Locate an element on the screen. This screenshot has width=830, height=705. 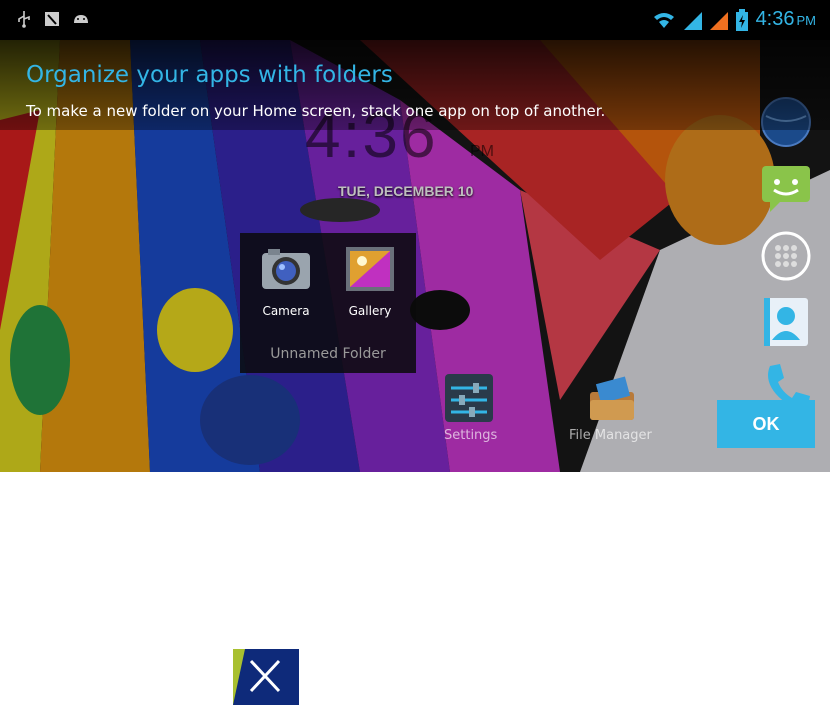
gallery-icon is located at coordinates (370, 269).